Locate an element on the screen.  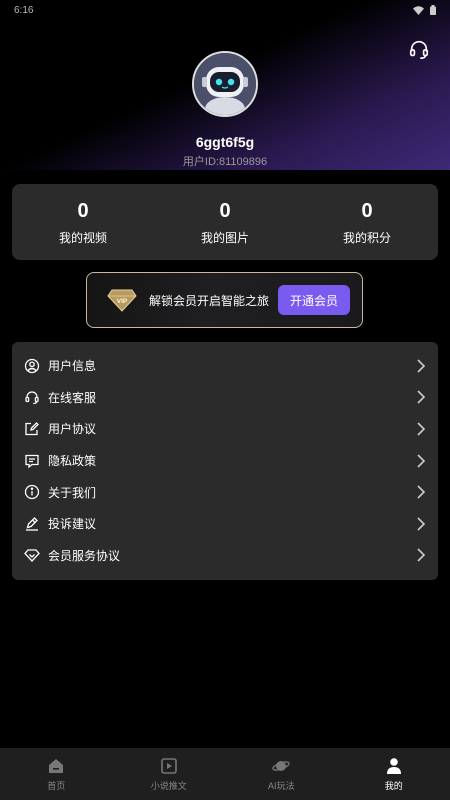
vip-diamond-icon: VIP is located at coordinates (122, 300).